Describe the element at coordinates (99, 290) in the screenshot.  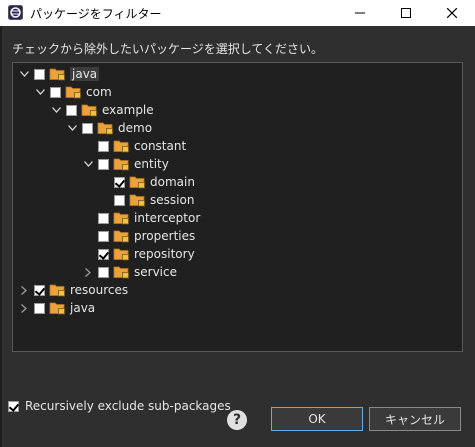
I see `package-label: resources` at that location.